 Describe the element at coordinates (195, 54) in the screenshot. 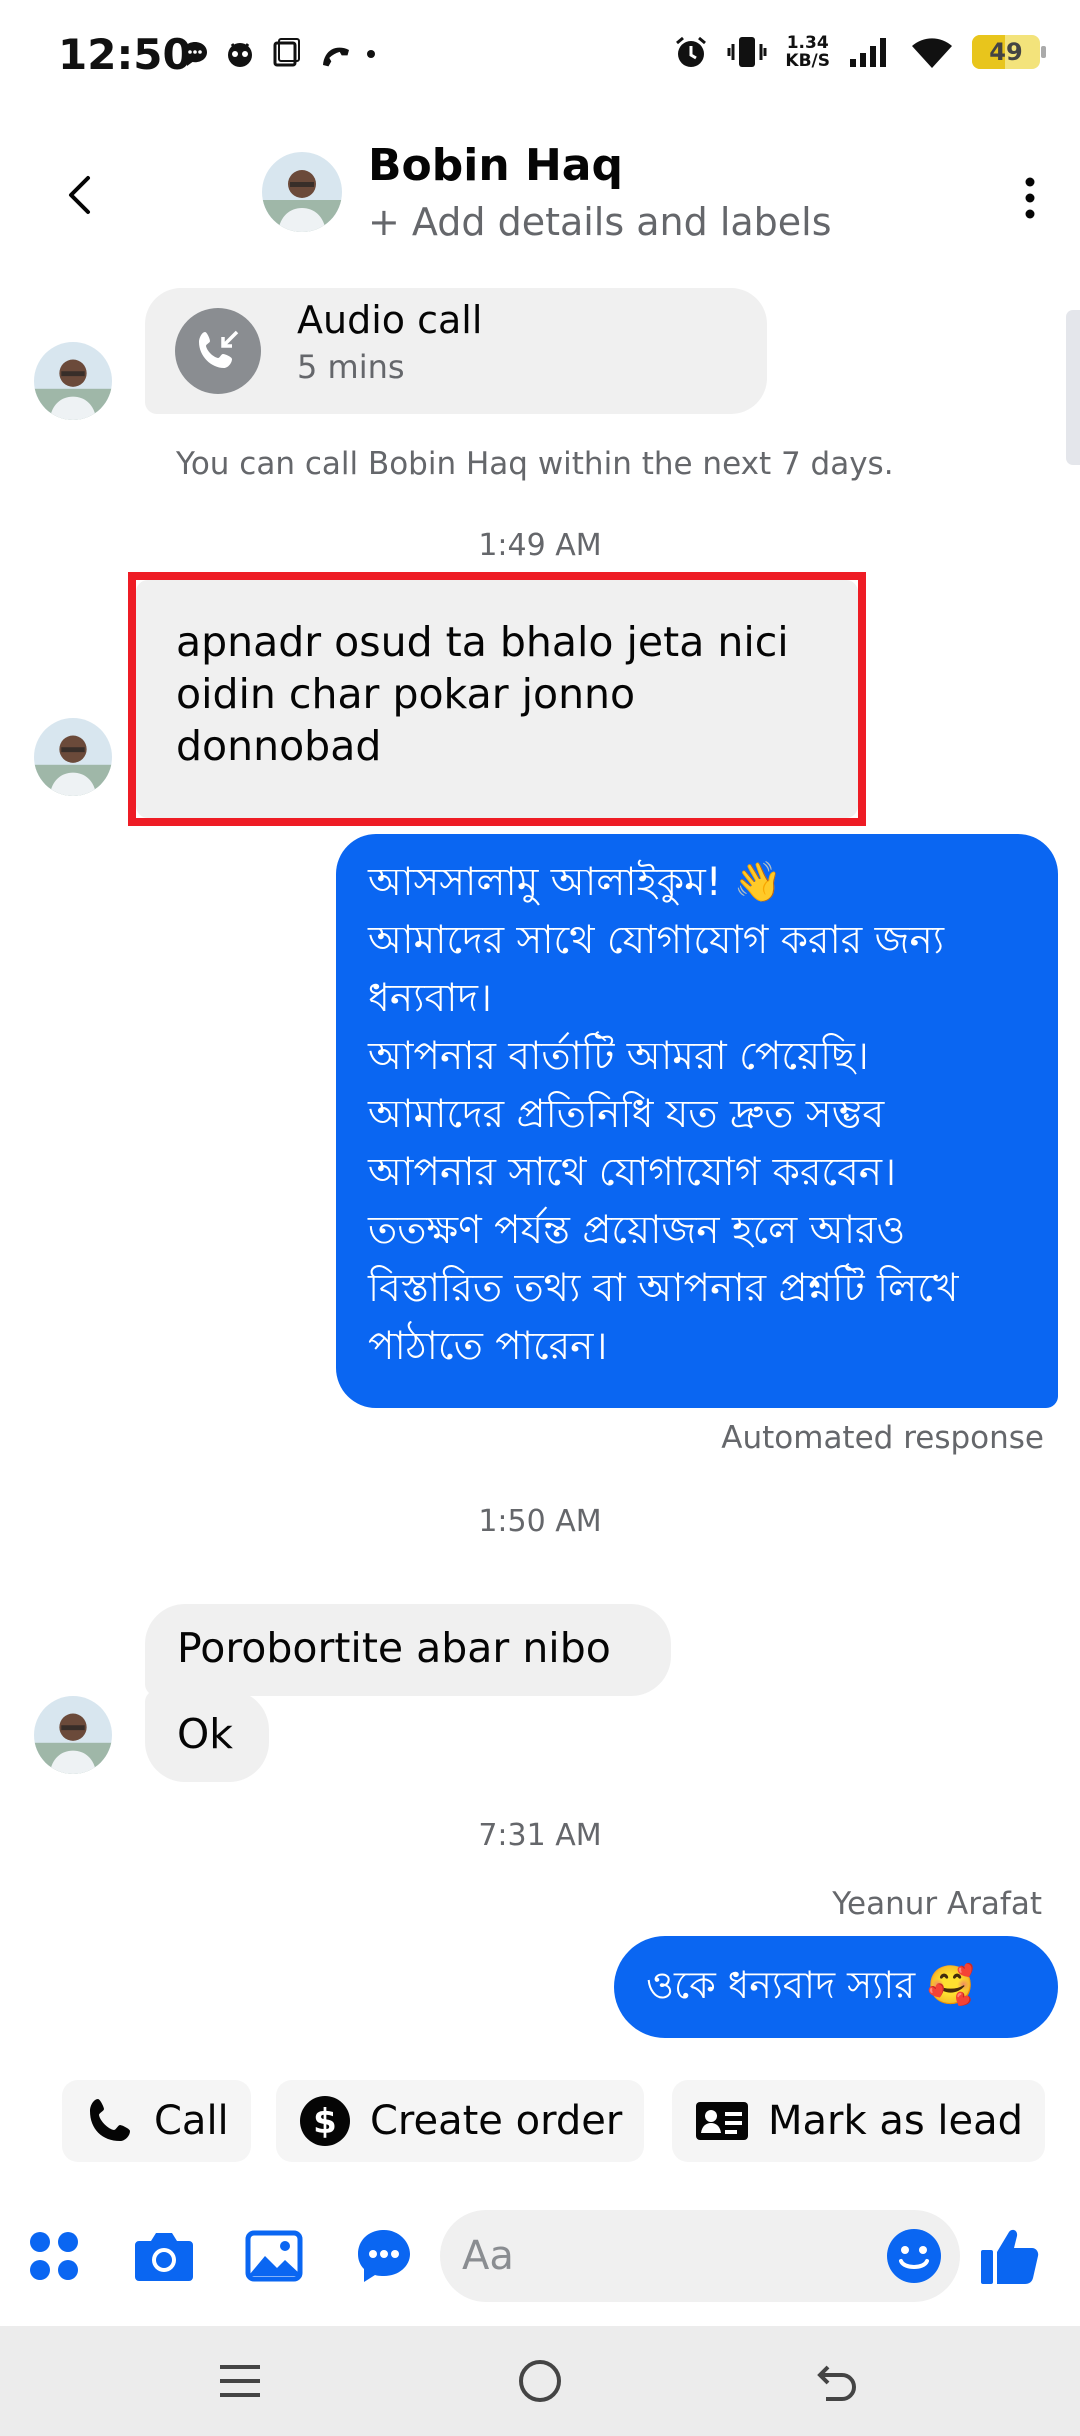

I see `chat-bubble-icon` at that location.